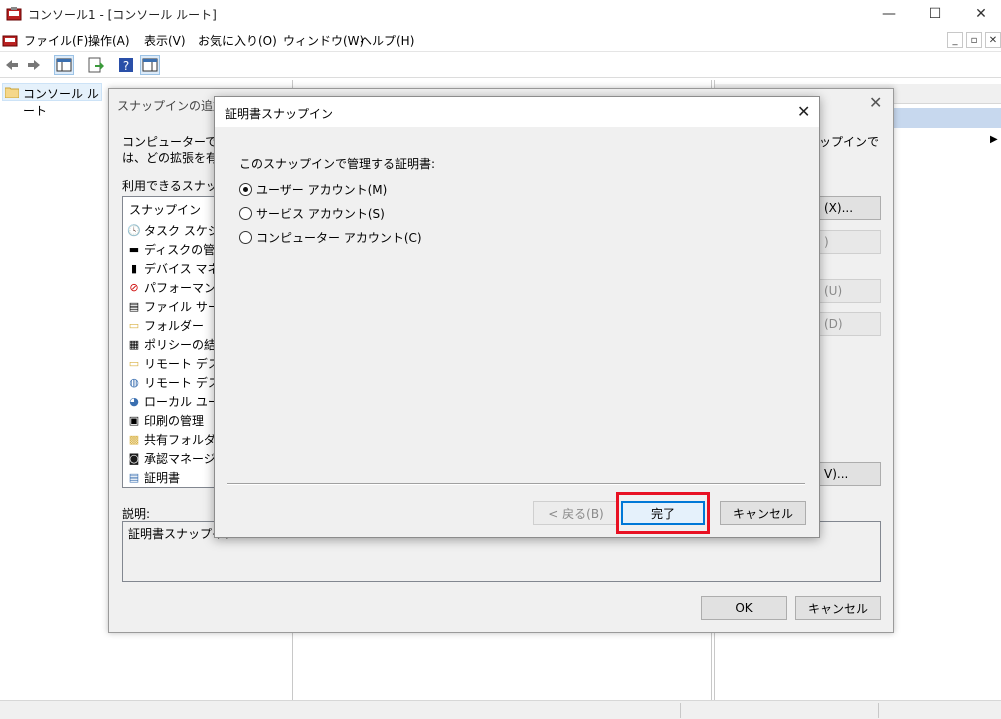 This screenshot has width=1001, height=719. Describe the element at coordinates (134, 439) in the screenshot. I see `shared-folder-icon: ▩` at that location.